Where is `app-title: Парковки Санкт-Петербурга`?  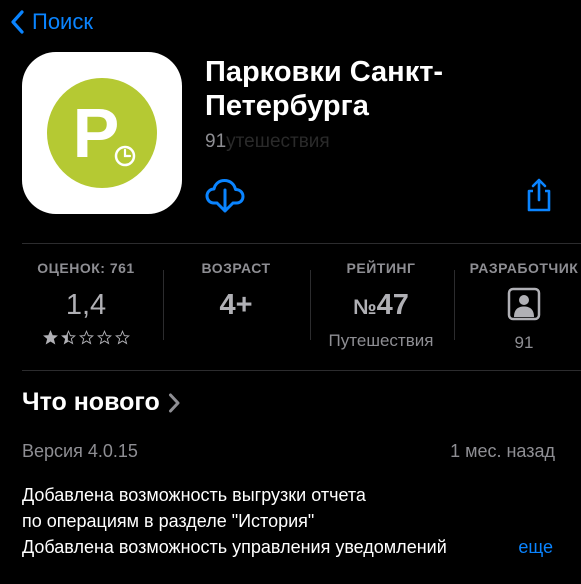 app-title: Парковки Санкт-Петербурга is located at coordinates (324, 89).